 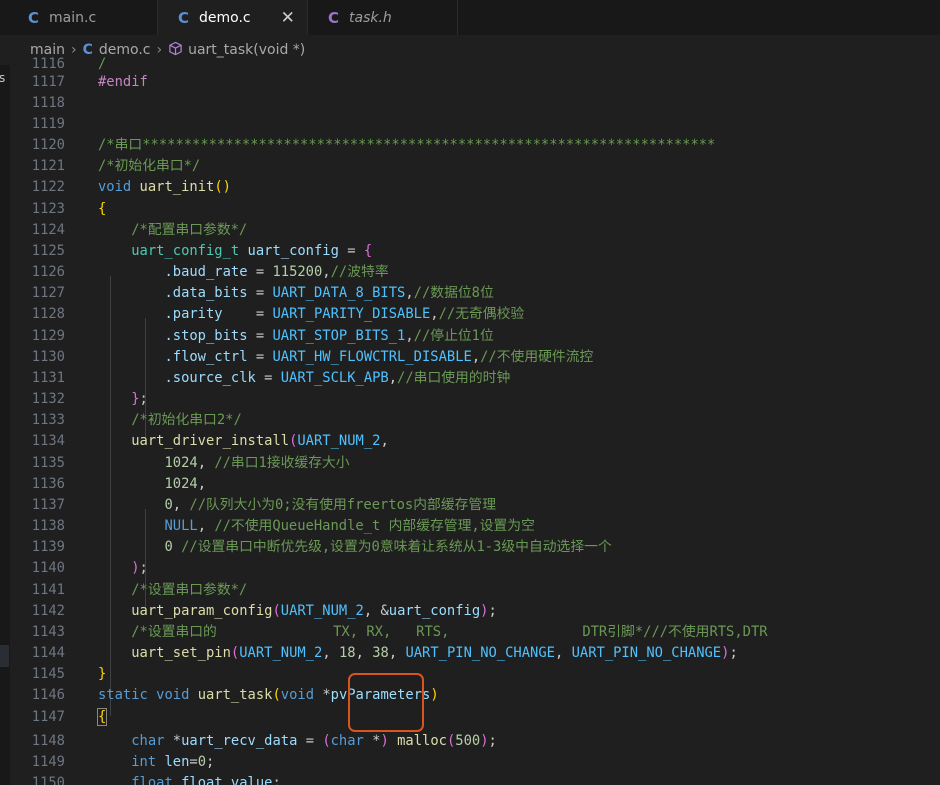 I want to click on code-token: uart_driver_install, so click(x=210, y=441).